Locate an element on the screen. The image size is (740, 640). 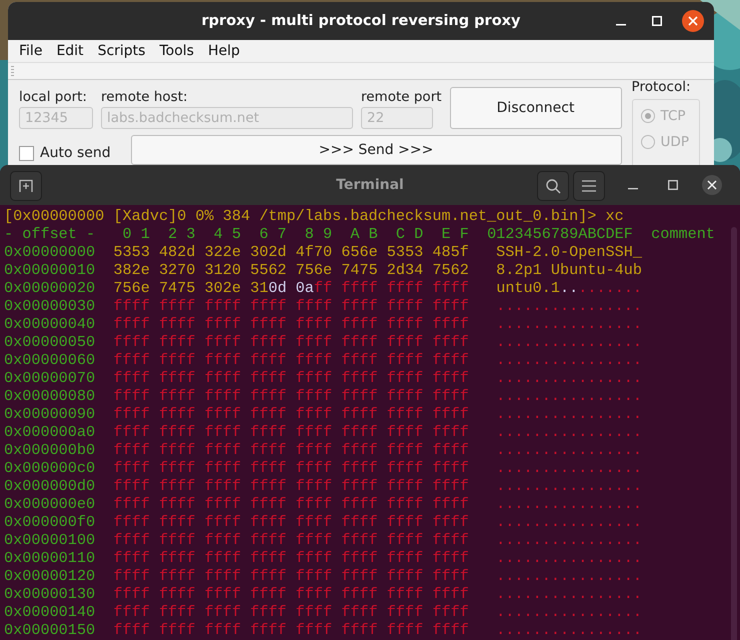
field-label: remote host: is located at coordinates (145, 97).